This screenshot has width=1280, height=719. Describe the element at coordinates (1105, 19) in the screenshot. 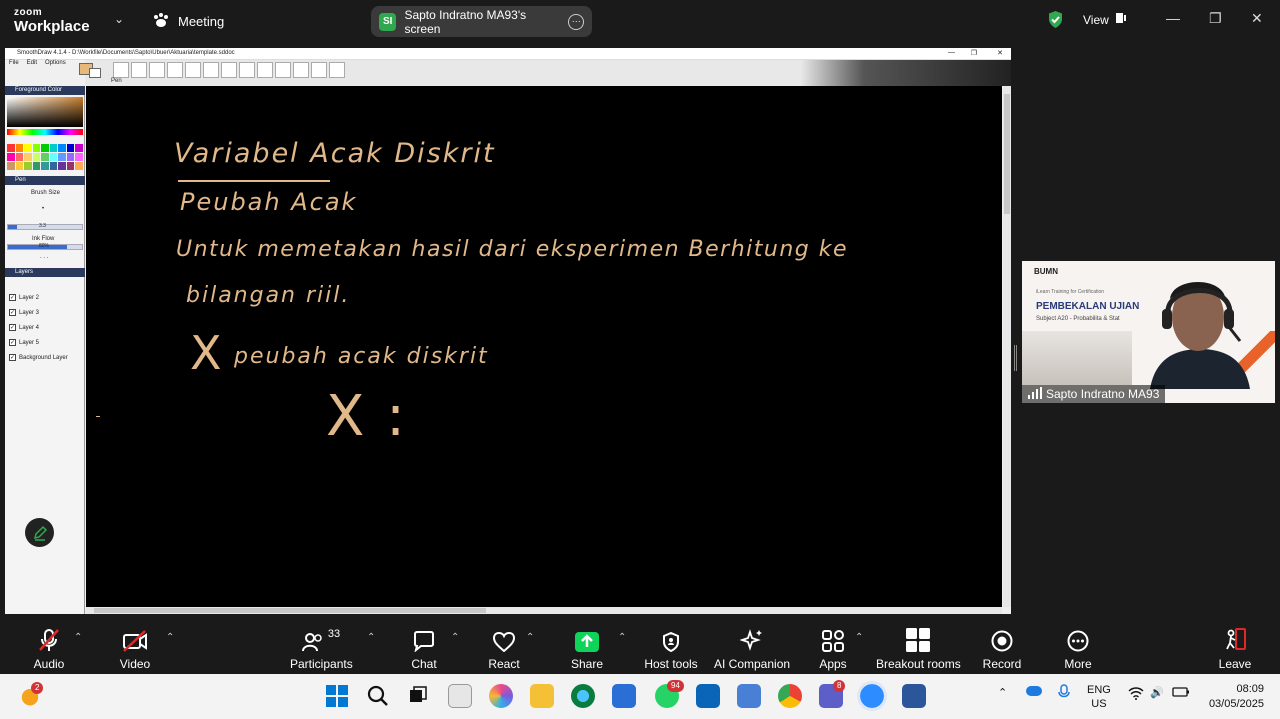

I see `view-button: View` at that location.